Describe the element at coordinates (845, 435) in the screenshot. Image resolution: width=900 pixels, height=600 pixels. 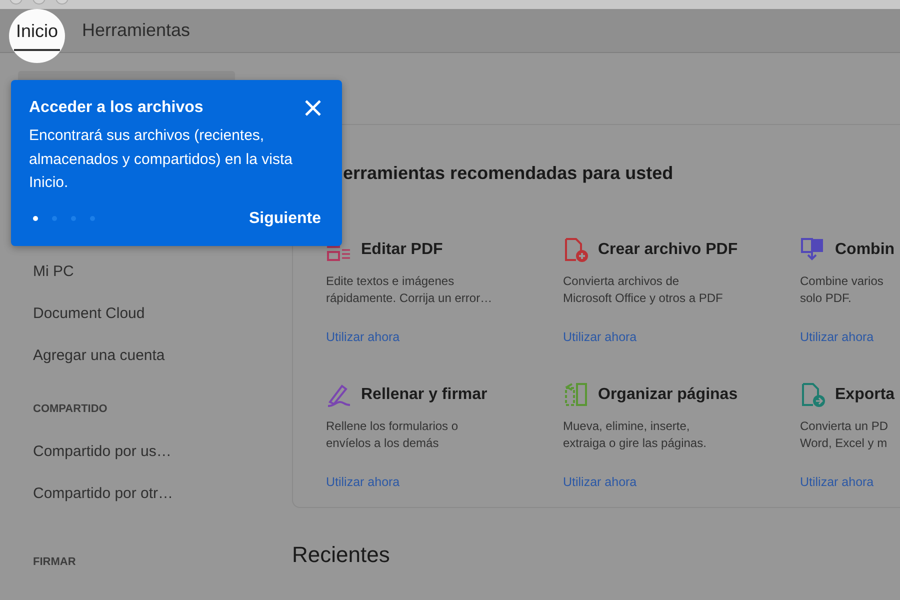
I see `tool-description: Convierta un PD Word, Excel y m` at that location.